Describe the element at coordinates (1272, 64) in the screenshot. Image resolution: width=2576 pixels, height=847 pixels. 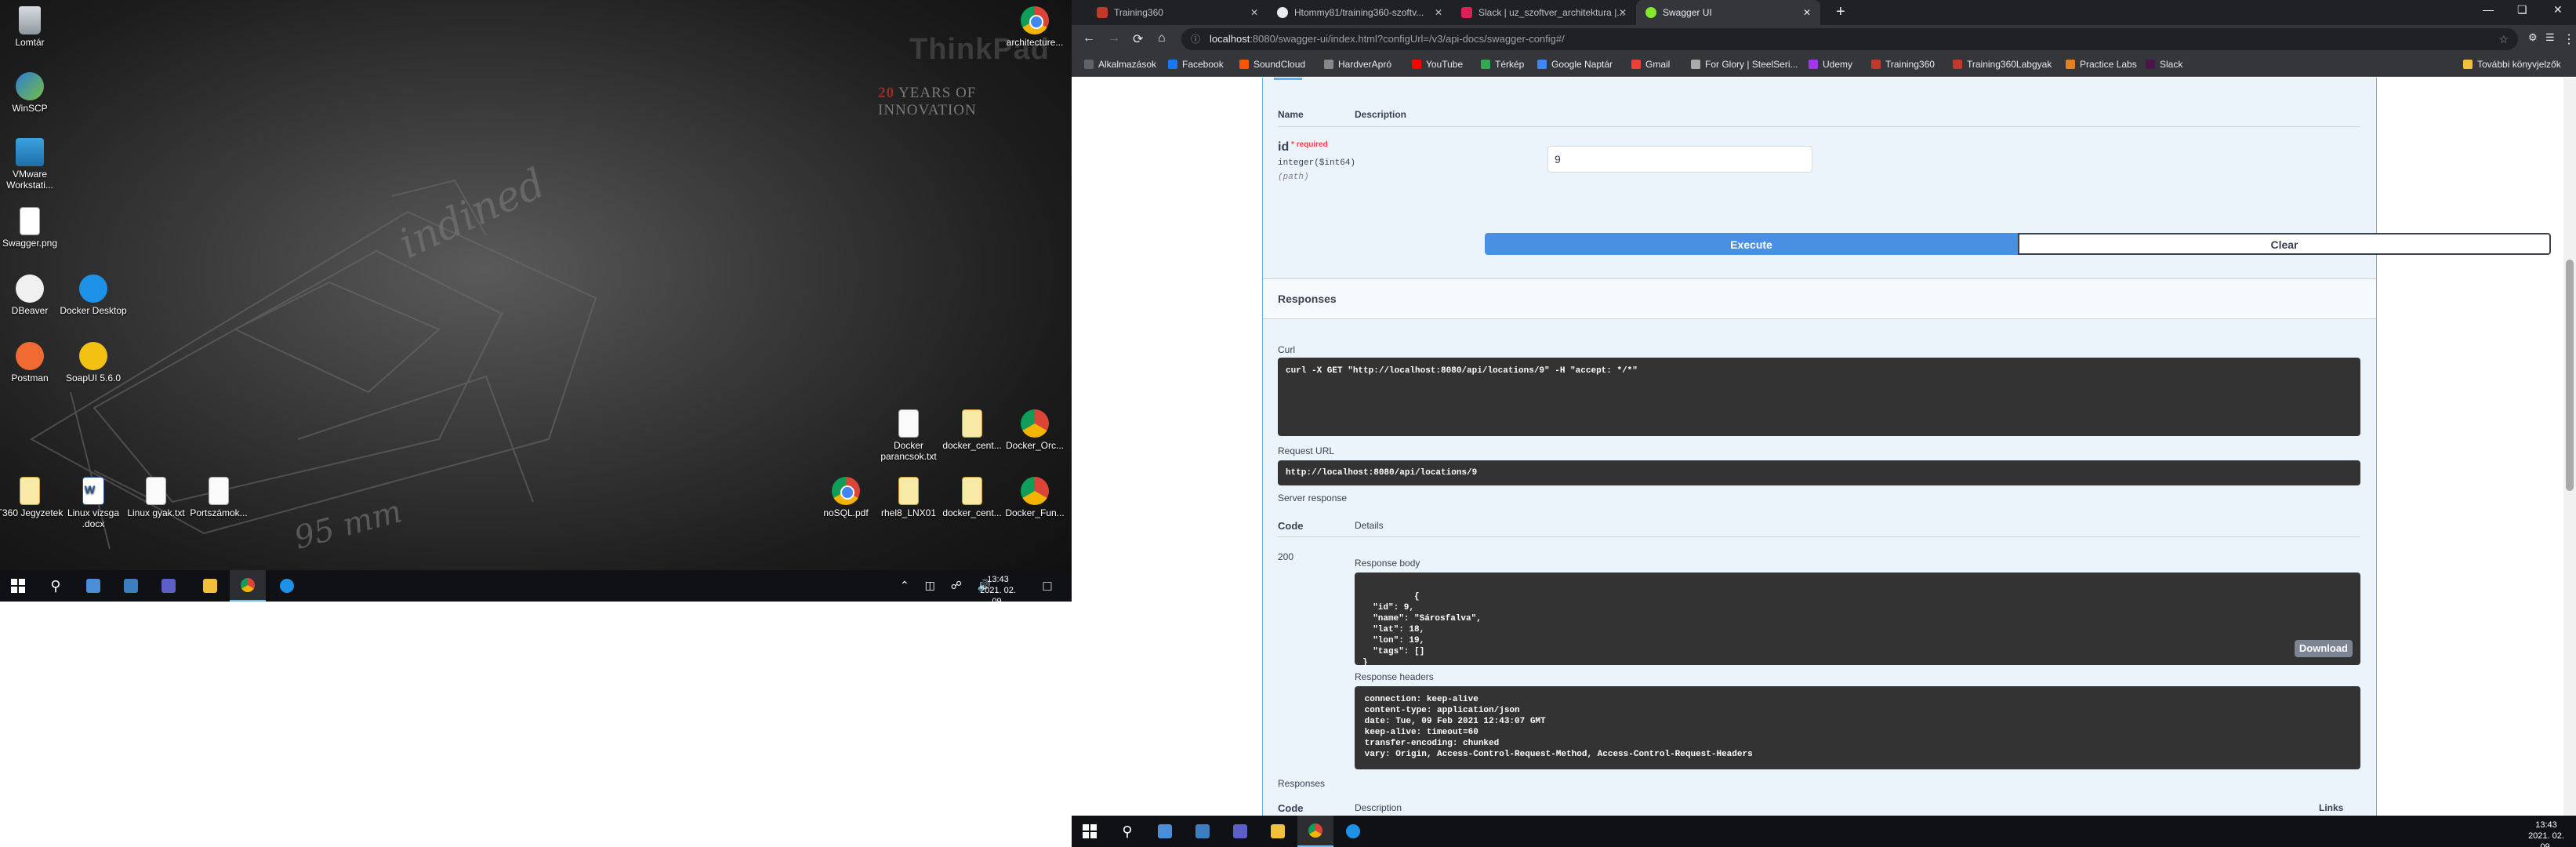
I see `bookmark-item: SoundCloud` at that location.